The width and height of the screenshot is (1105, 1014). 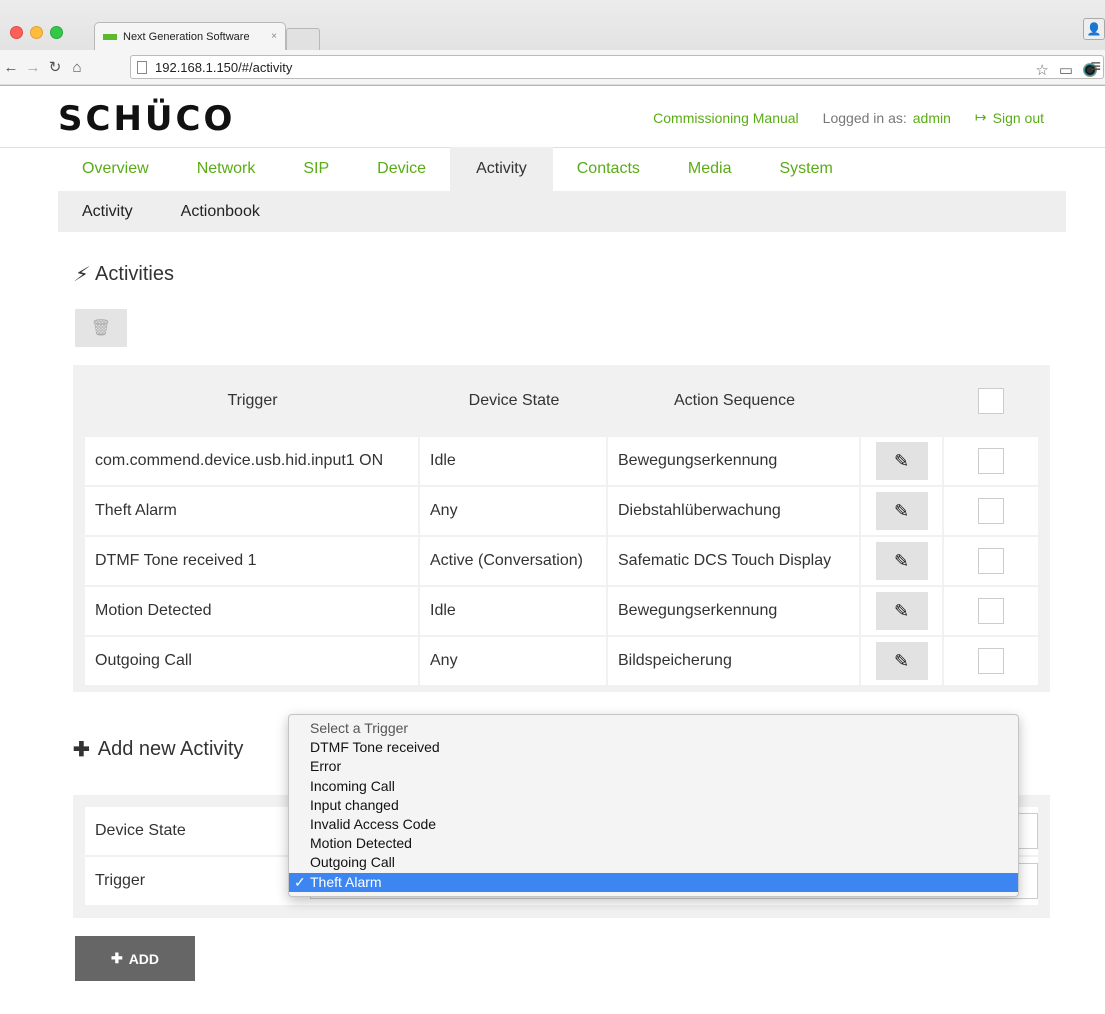 What do you see at coordinates (300, 881) in the screenshot?
I see `checkmark-icon: ✓` at bounding box center [300, 881].